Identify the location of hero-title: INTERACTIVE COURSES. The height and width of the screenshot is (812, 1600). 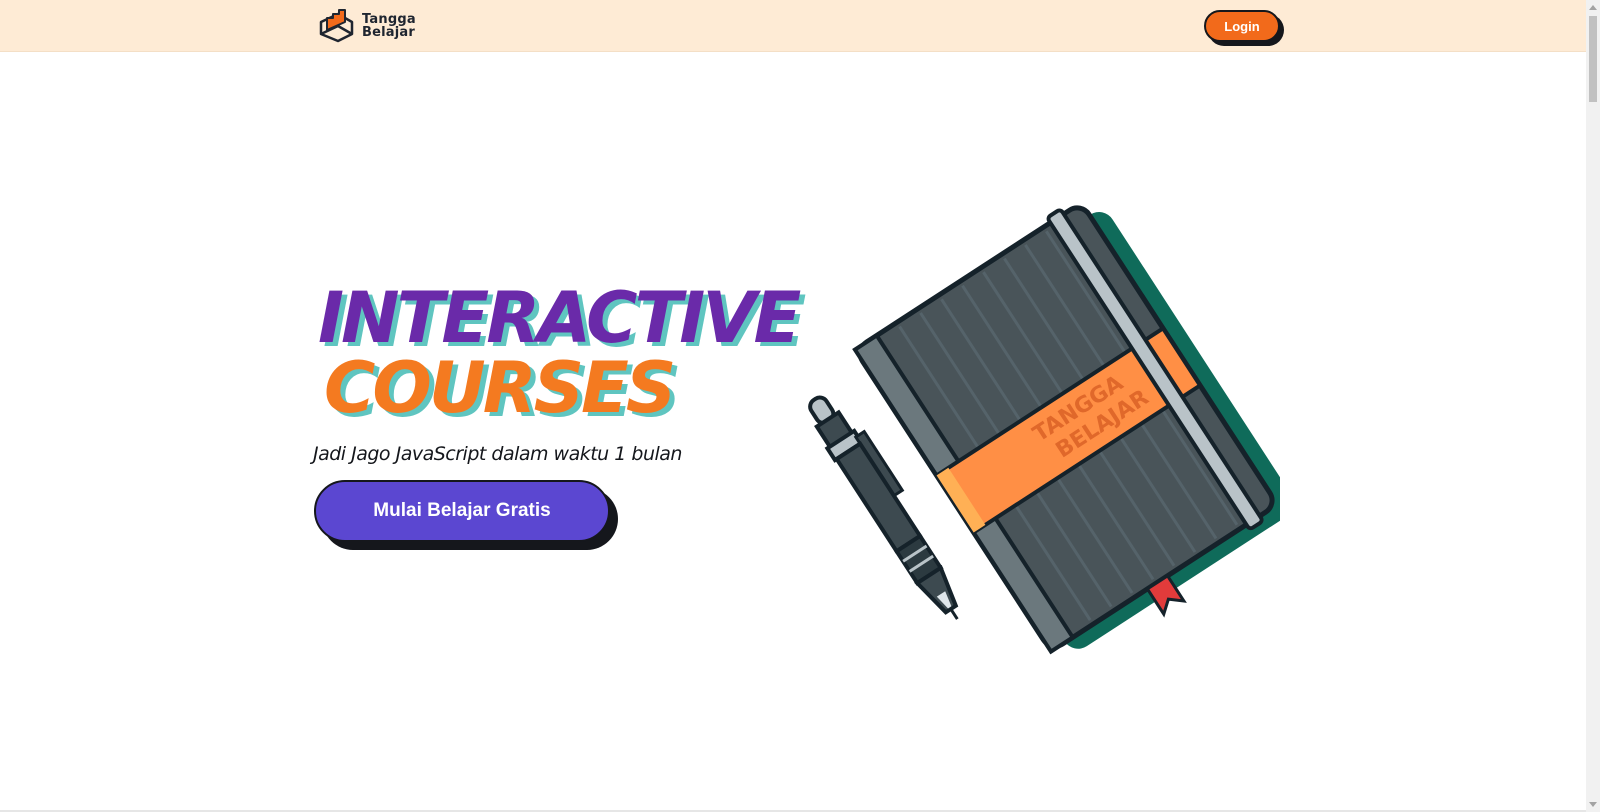
(559, 353).